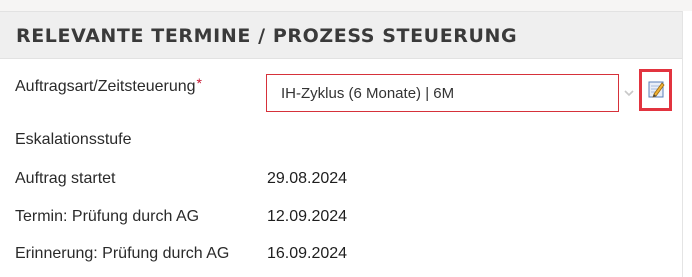  Describe the element at coordinates (73, 139) in the screenshot. I see `eskalationsstufe-label: Eskalationsstufe` at that location.